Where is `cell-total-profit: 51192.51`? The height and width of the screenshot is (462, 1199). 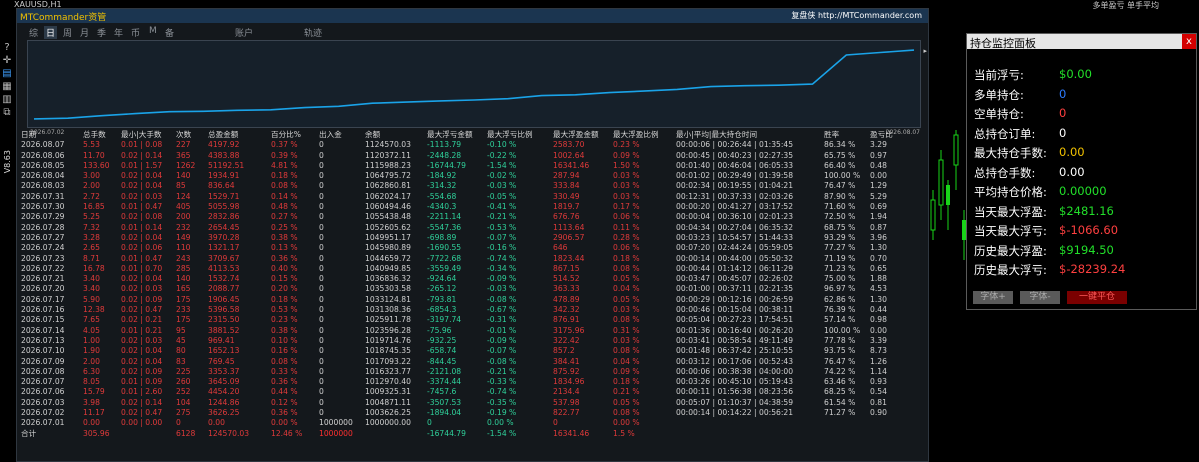 cell-total-profit: 51192.51 is located at coordinates (226, 165).